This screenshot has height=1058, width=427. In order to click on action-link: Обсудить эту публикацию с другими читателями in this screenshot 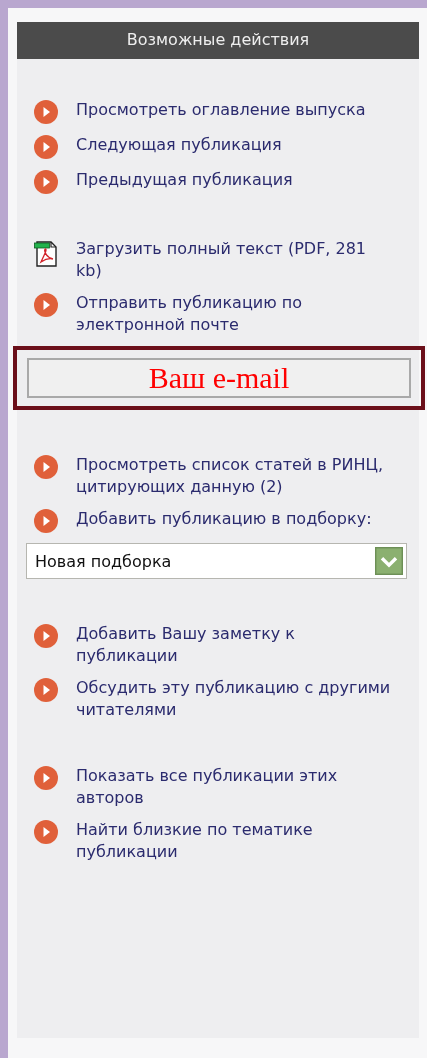, I will do `click(236, 699)`.